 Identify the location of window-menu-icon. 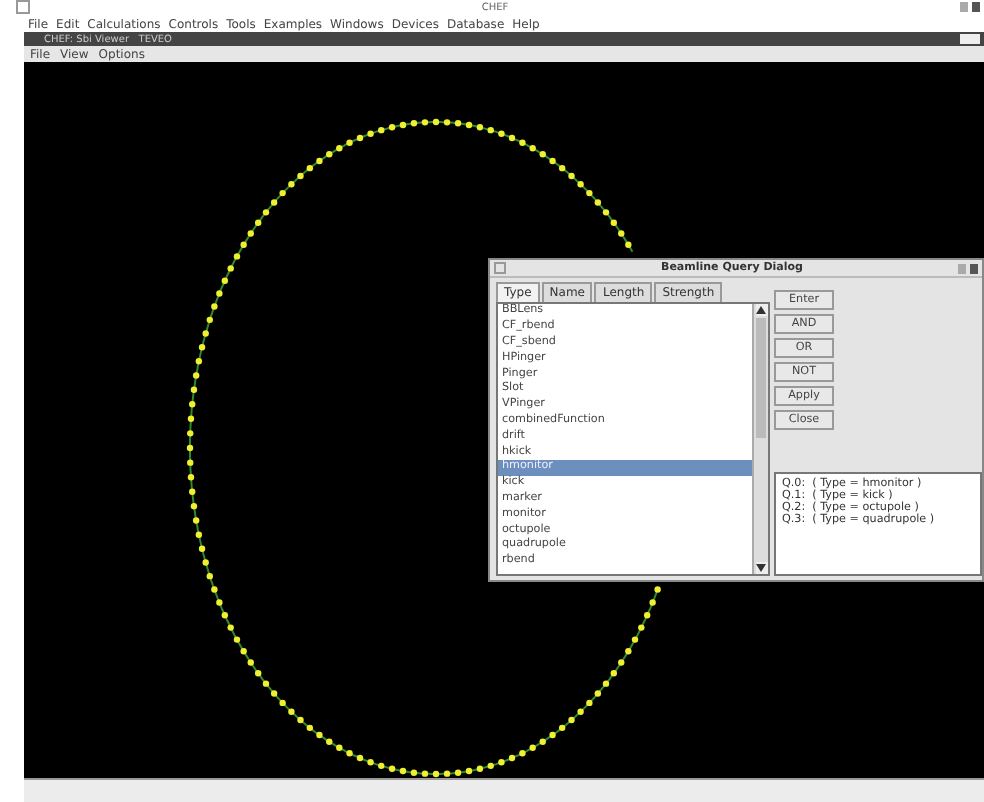
(23, 7).